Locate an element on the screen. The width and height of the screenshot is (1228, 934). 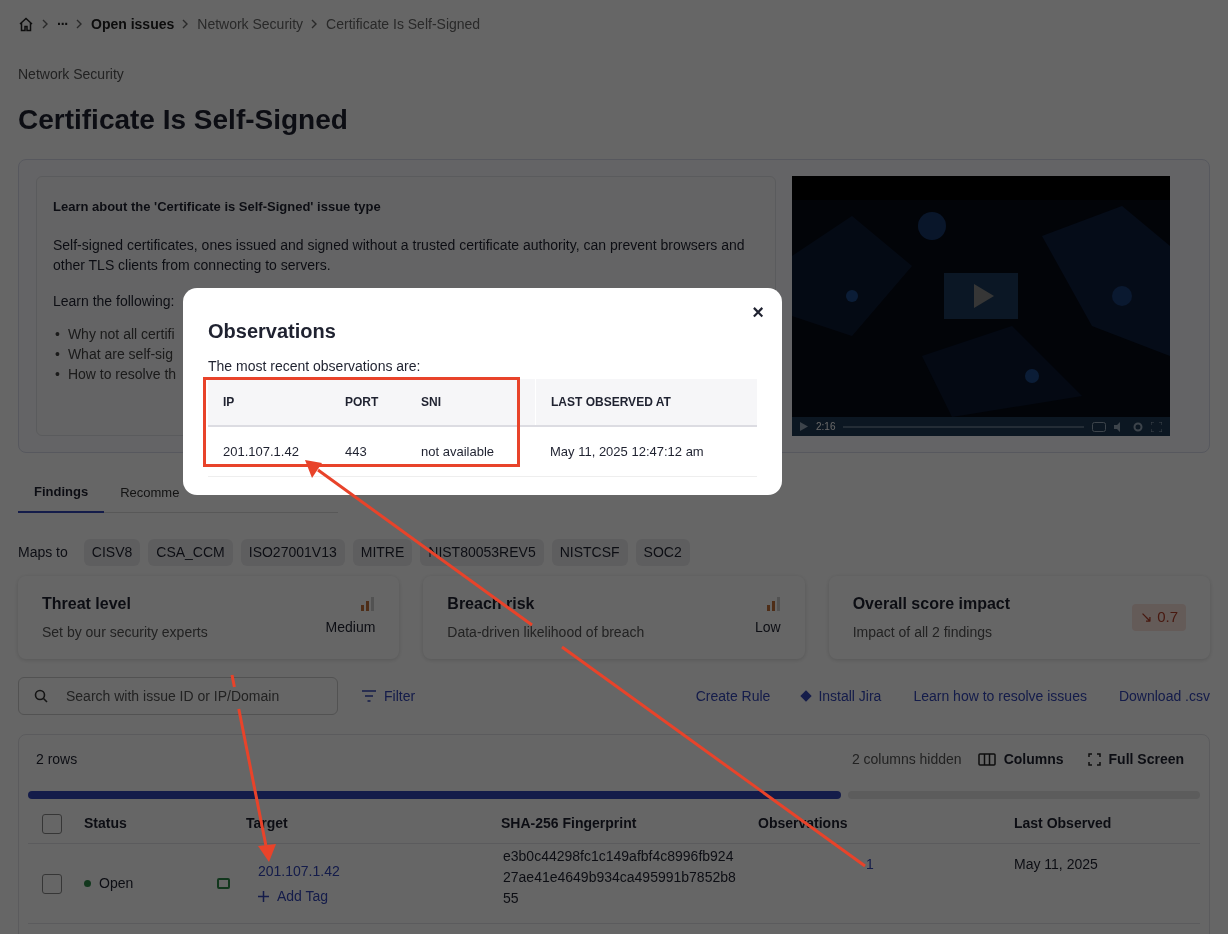
close-button: × is located at coordinates (758, 312).